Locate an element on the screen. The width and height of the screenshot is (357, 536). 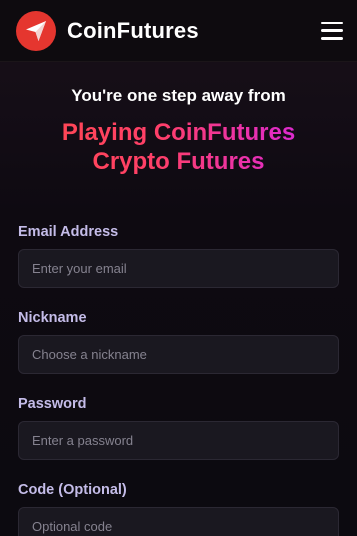
hamburger-menu-icon is located at coordinates (332, 30).